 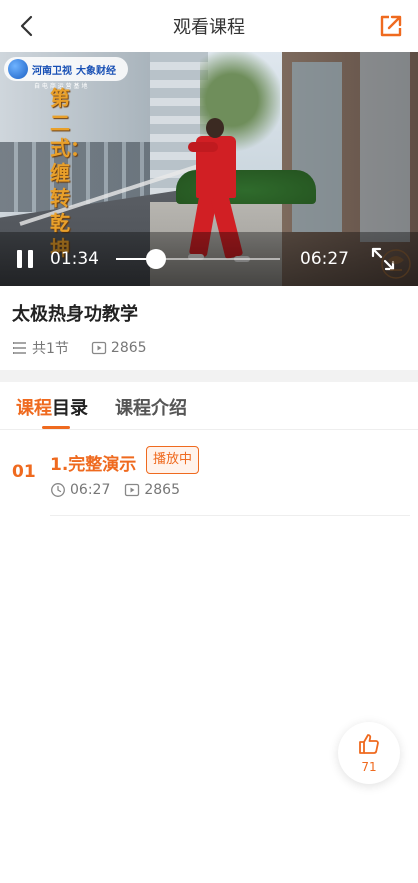 What do you see at coordinates (369, 744) in the screenshot?
I see `thumbs-up-icon` at bounding box center [369, 744].